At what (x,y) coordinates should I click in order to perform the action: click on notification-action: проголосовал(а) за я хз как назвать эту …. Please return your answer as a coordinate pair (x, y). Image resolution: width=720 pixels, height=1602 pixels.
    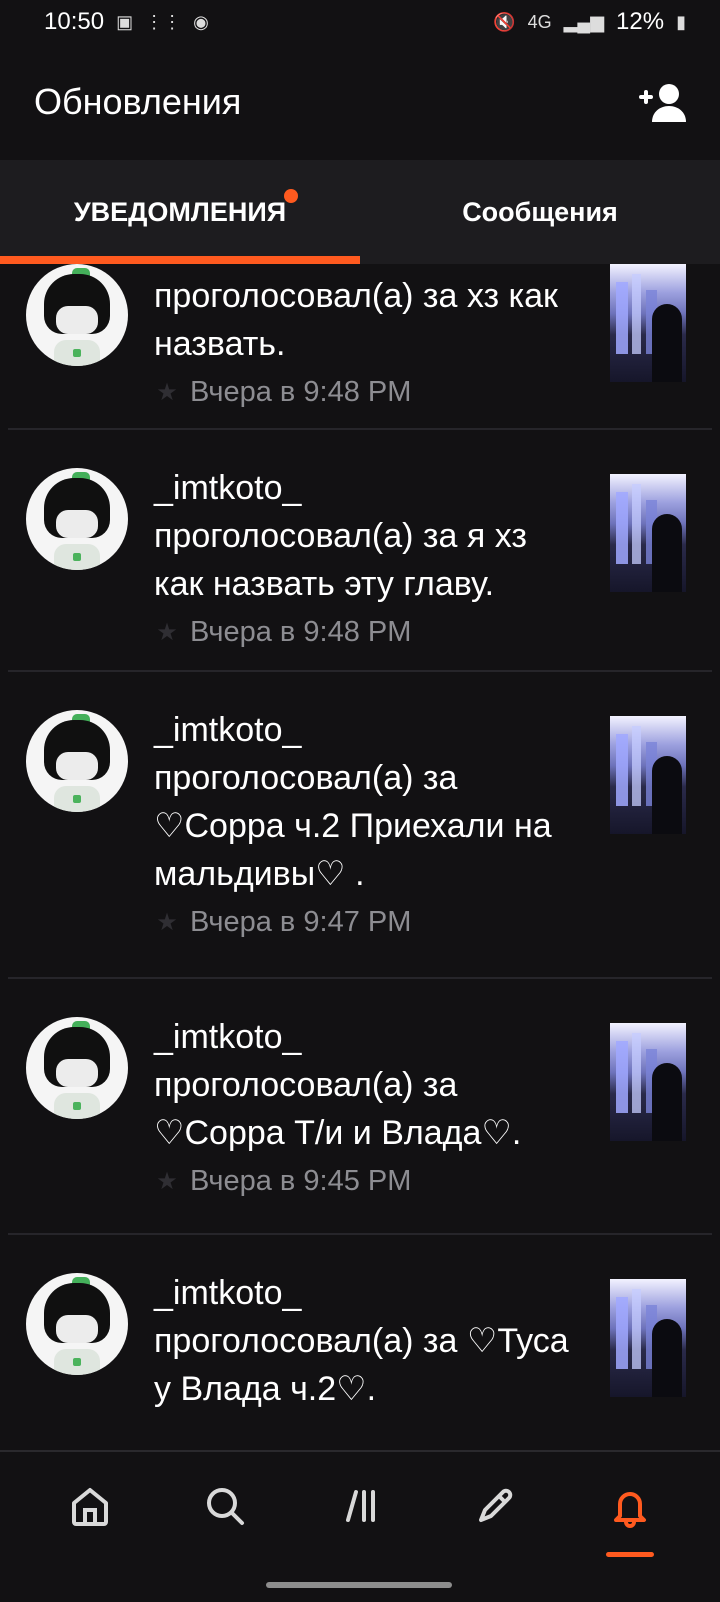
    Looking at the image, I should click on (340, 560).